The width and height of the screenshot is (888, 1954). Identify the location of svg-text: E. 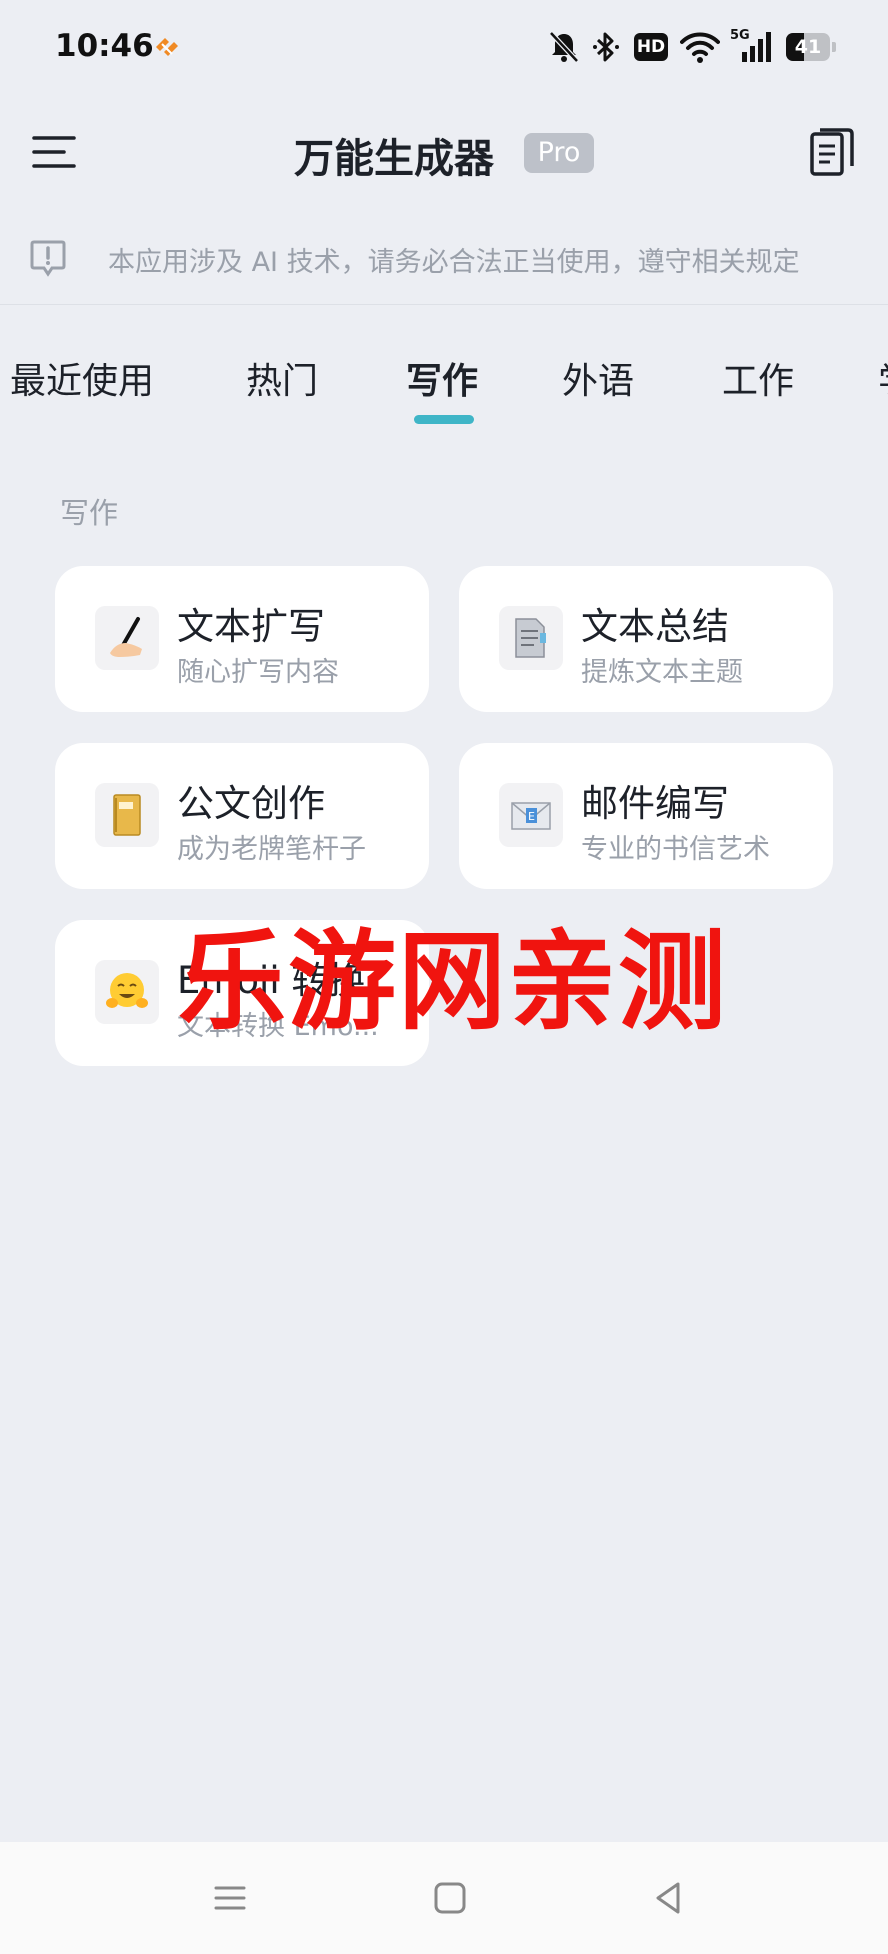
(531, 816).